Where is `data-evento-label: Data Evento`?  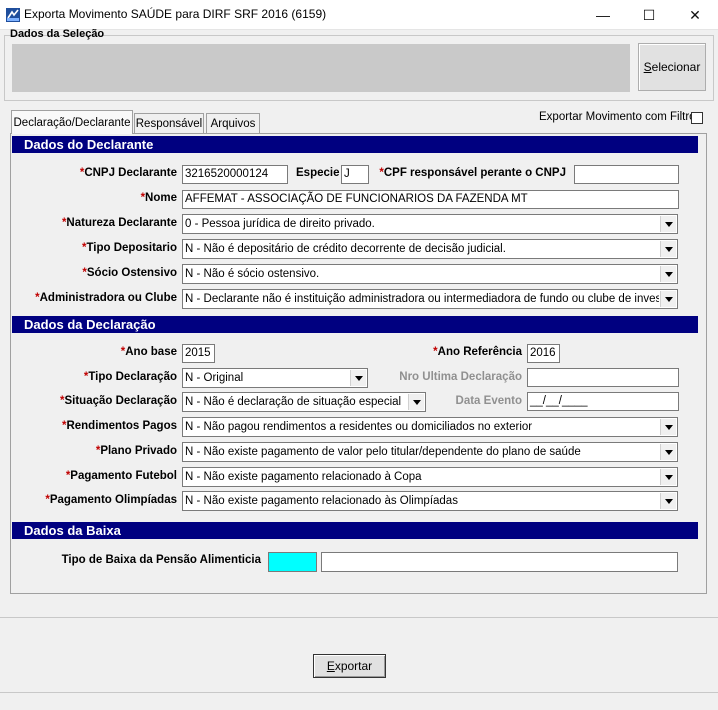 data-evento-label: Data Evento is located at coordinates (488, 401).